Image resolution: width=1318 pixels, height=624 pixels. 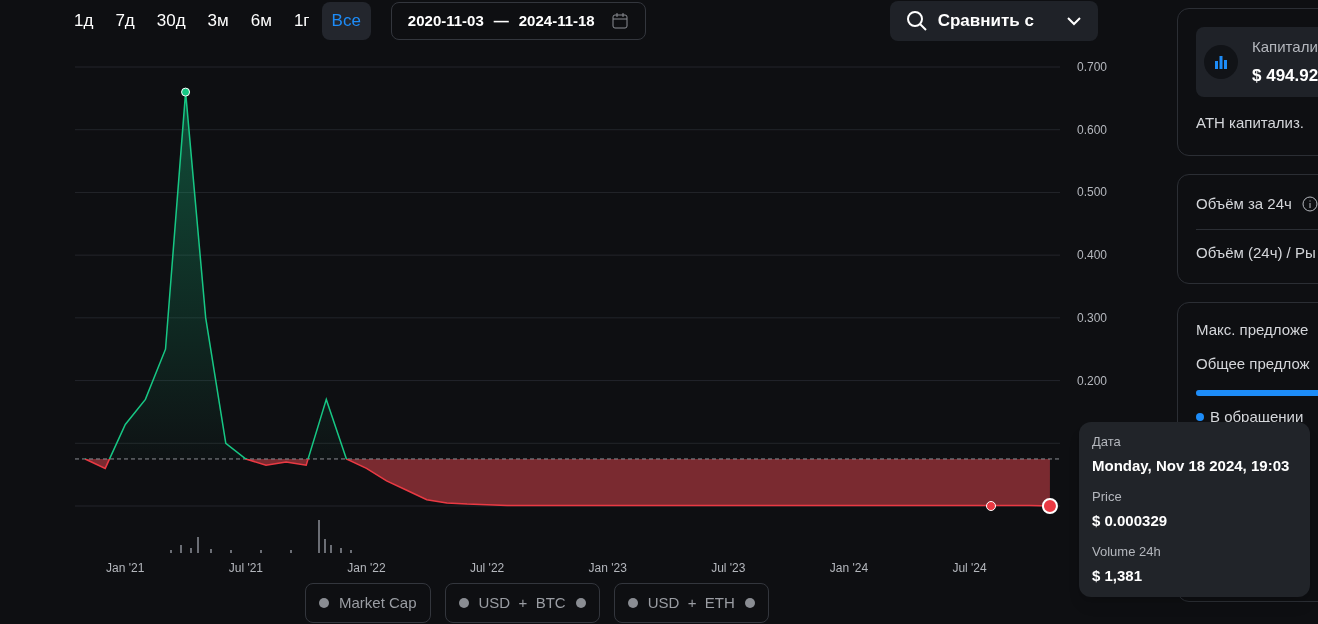 I want to click on axis-label: 0.200, so click(x=1092, y=380).